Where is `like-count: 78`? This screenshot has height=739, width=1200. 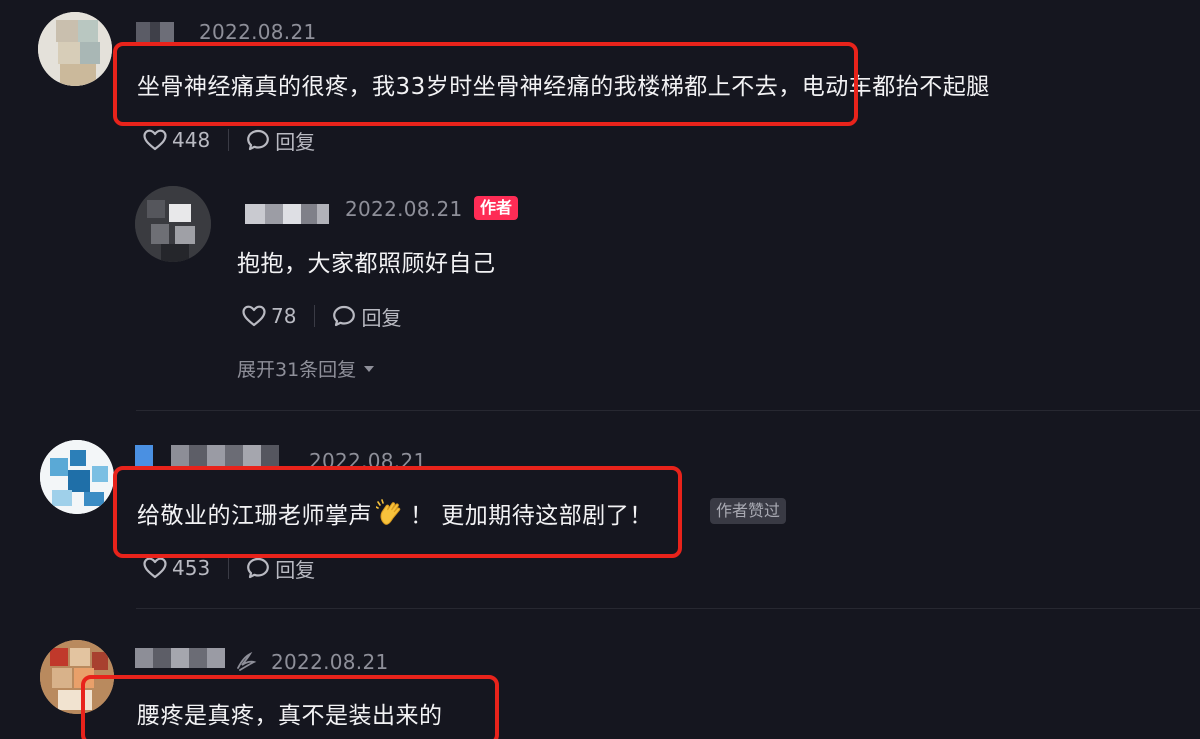 like-count: 78 is located at coordinates (284, 316).